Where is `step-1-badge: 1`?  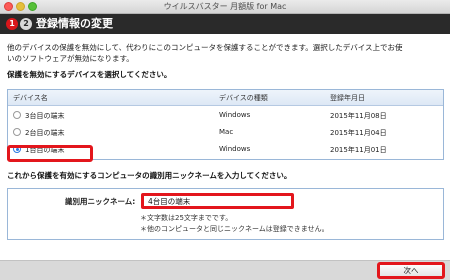
step-1-badge: 1 is located at coordinates (12, 24).